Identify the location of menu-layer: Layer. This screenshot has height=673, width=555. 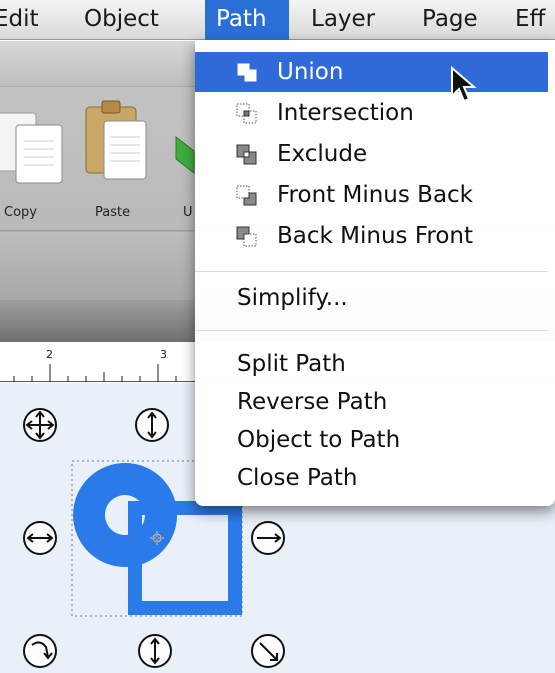
(343, 20).